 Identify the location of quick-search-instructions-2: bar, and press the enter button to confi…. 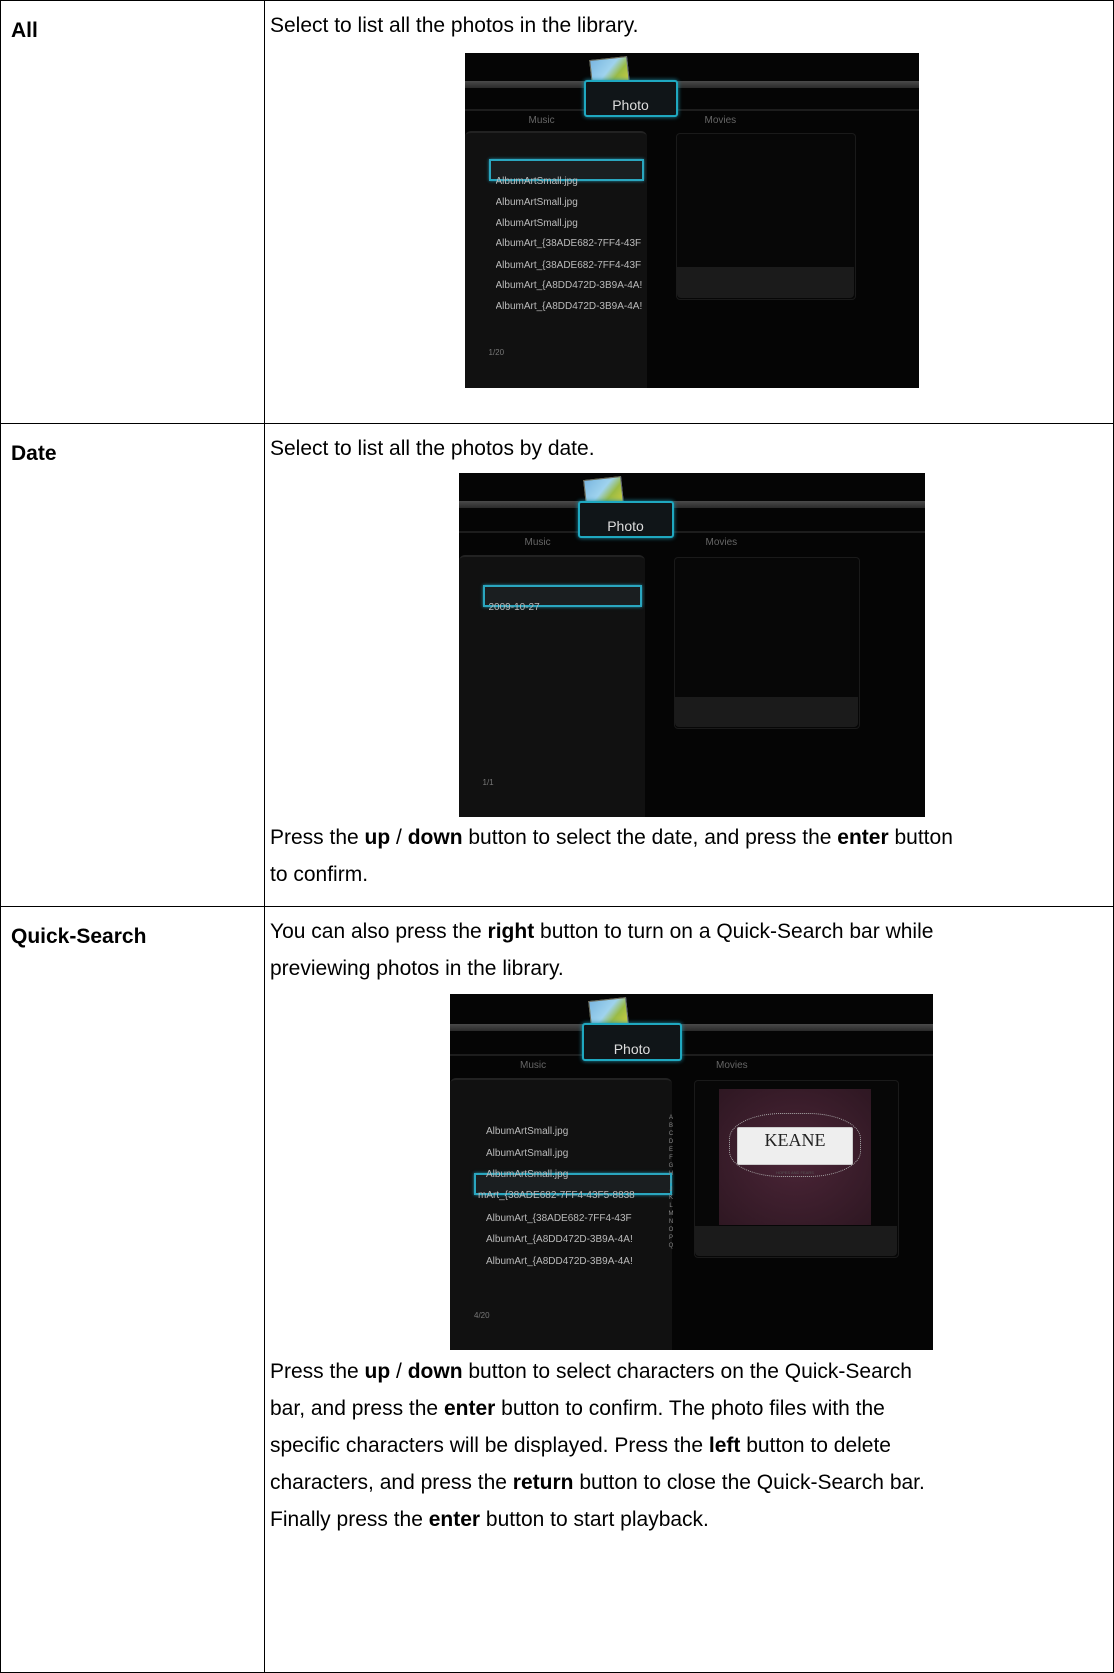
(577, 1408).